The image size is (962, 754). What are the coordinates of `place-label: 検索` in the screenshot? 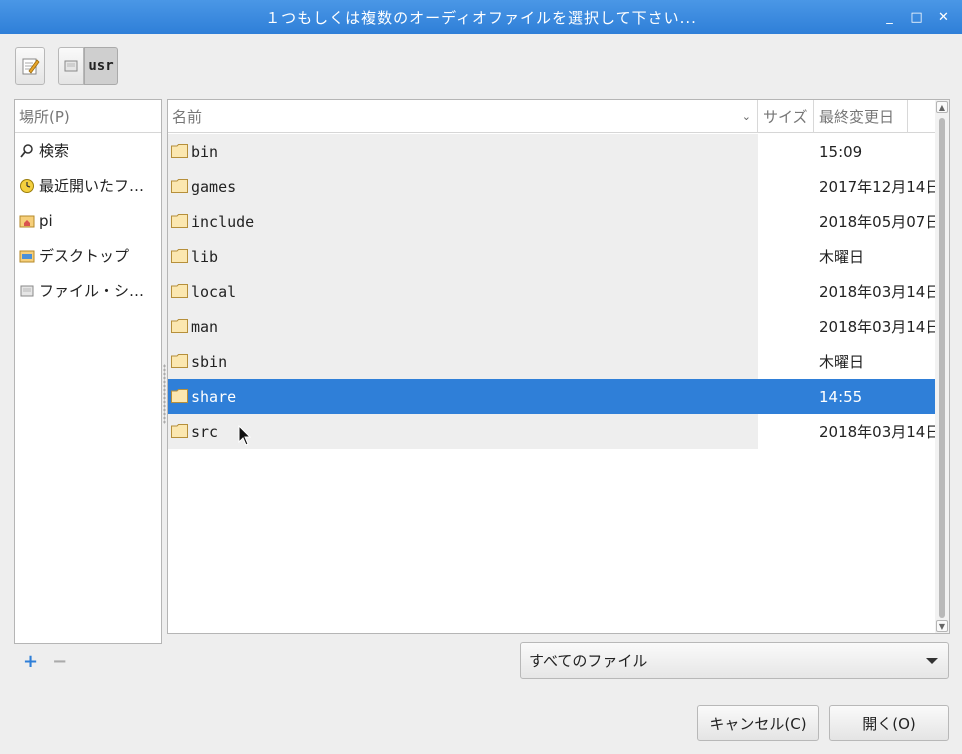 It's located at (54, 151).